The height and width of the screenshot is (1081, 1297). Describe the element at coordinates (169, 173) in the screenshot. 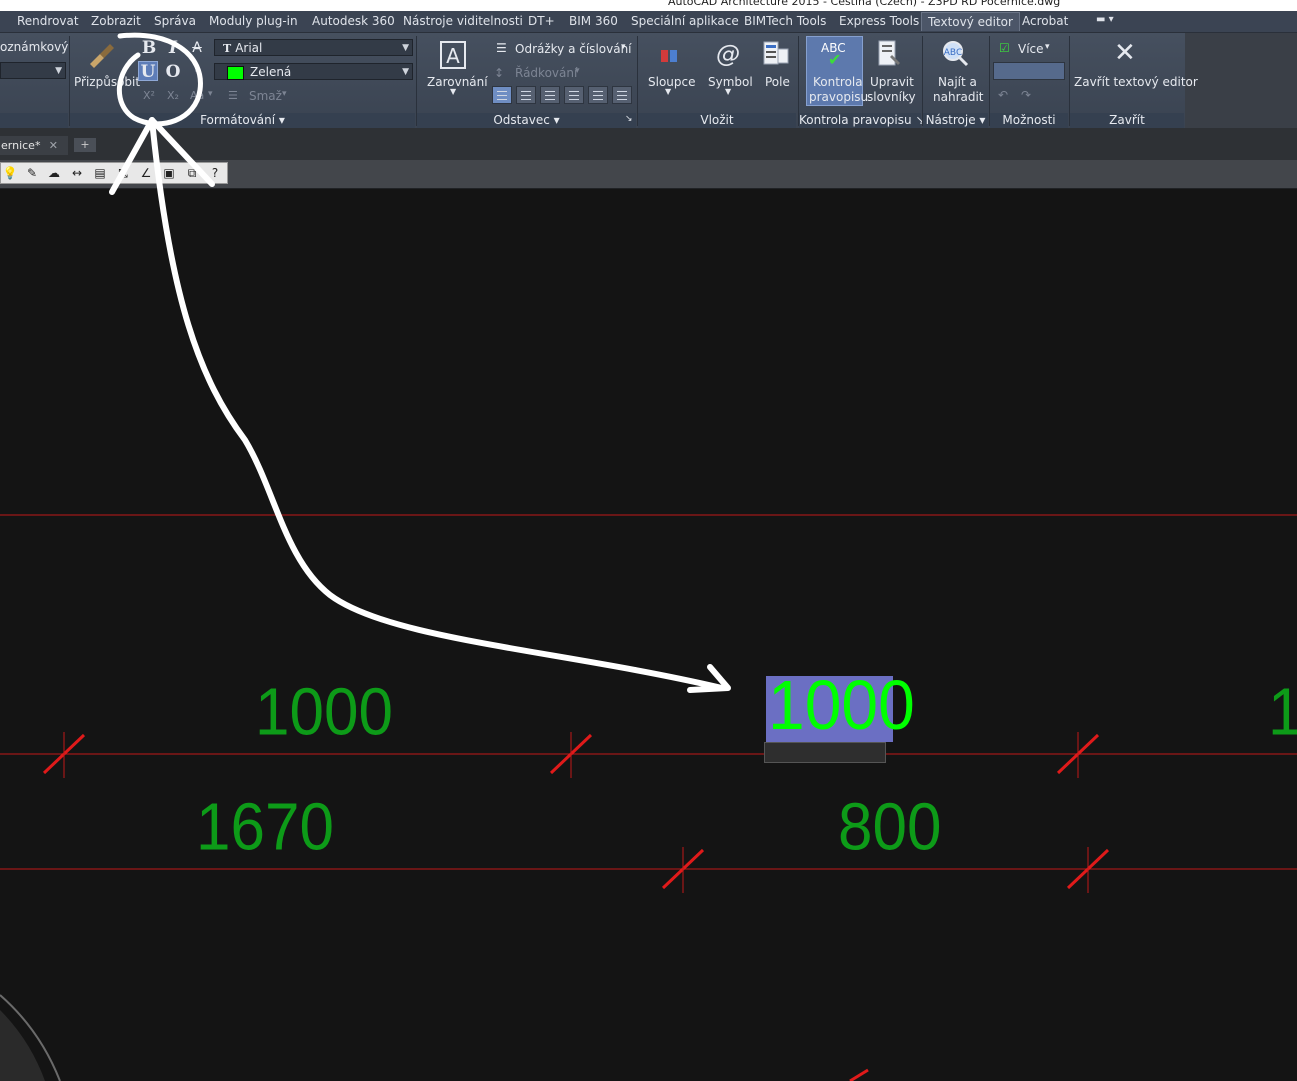

I see `layers-icon: ▣` at that location.